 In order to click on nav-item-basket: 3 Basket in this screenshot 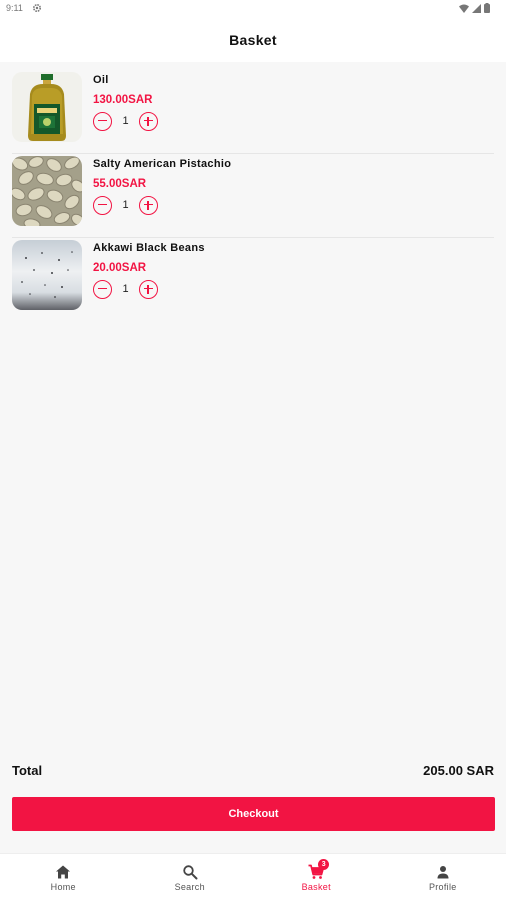, I will do `click(316, 877)`.